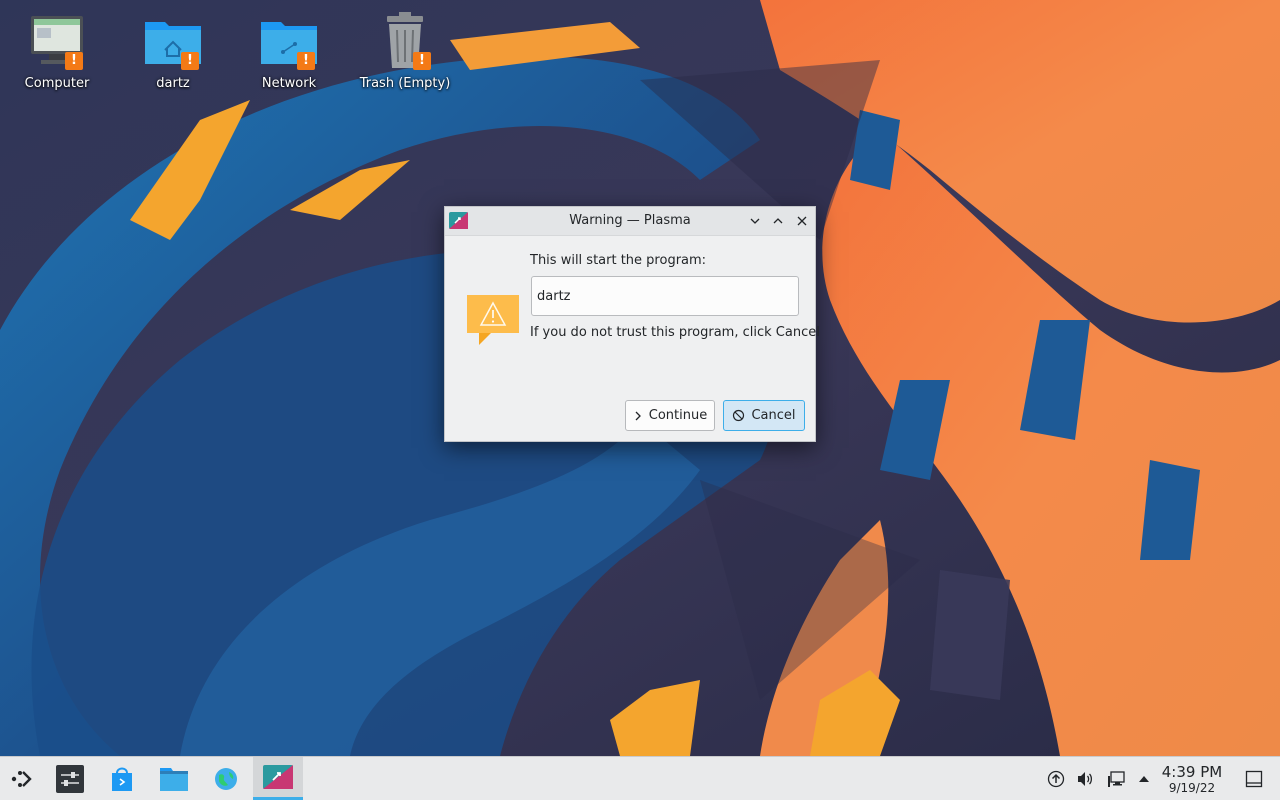 Image resolution: width=1280 pixels, height=800 pixels. I want to click on updates-icon, so click(1056, 779).